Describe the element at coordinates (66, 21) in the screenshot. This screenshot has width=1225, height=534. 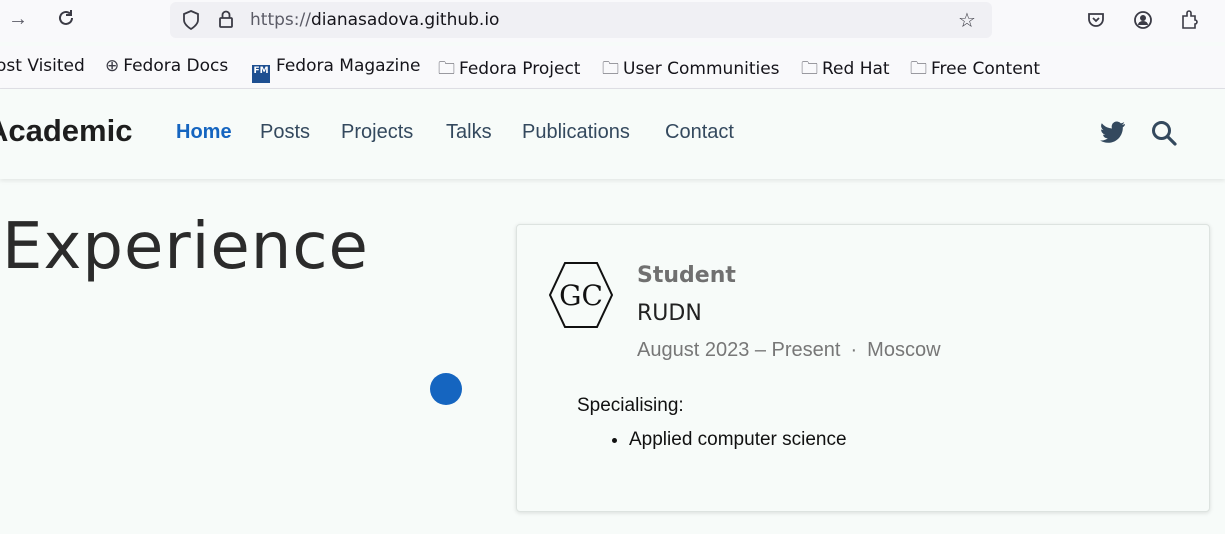
I see `reload-icon` at that location.